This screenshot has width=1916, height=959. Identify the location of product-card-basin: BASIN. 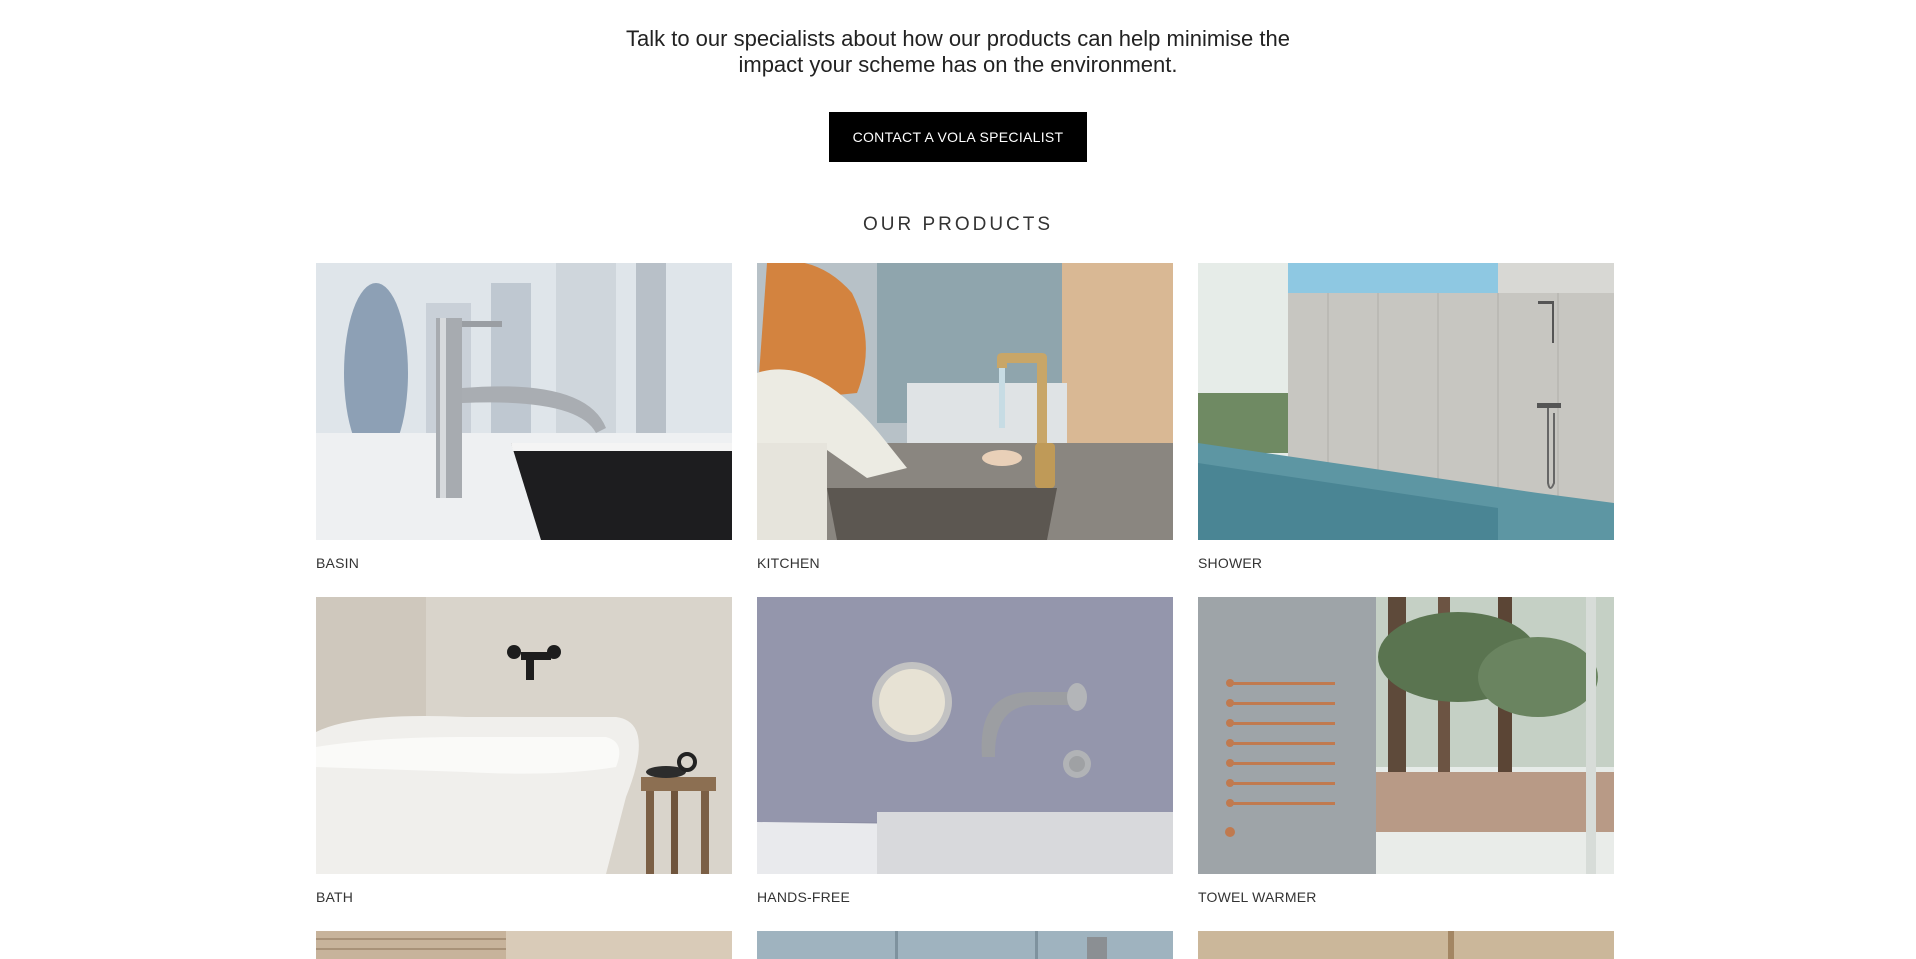
(524, 417).